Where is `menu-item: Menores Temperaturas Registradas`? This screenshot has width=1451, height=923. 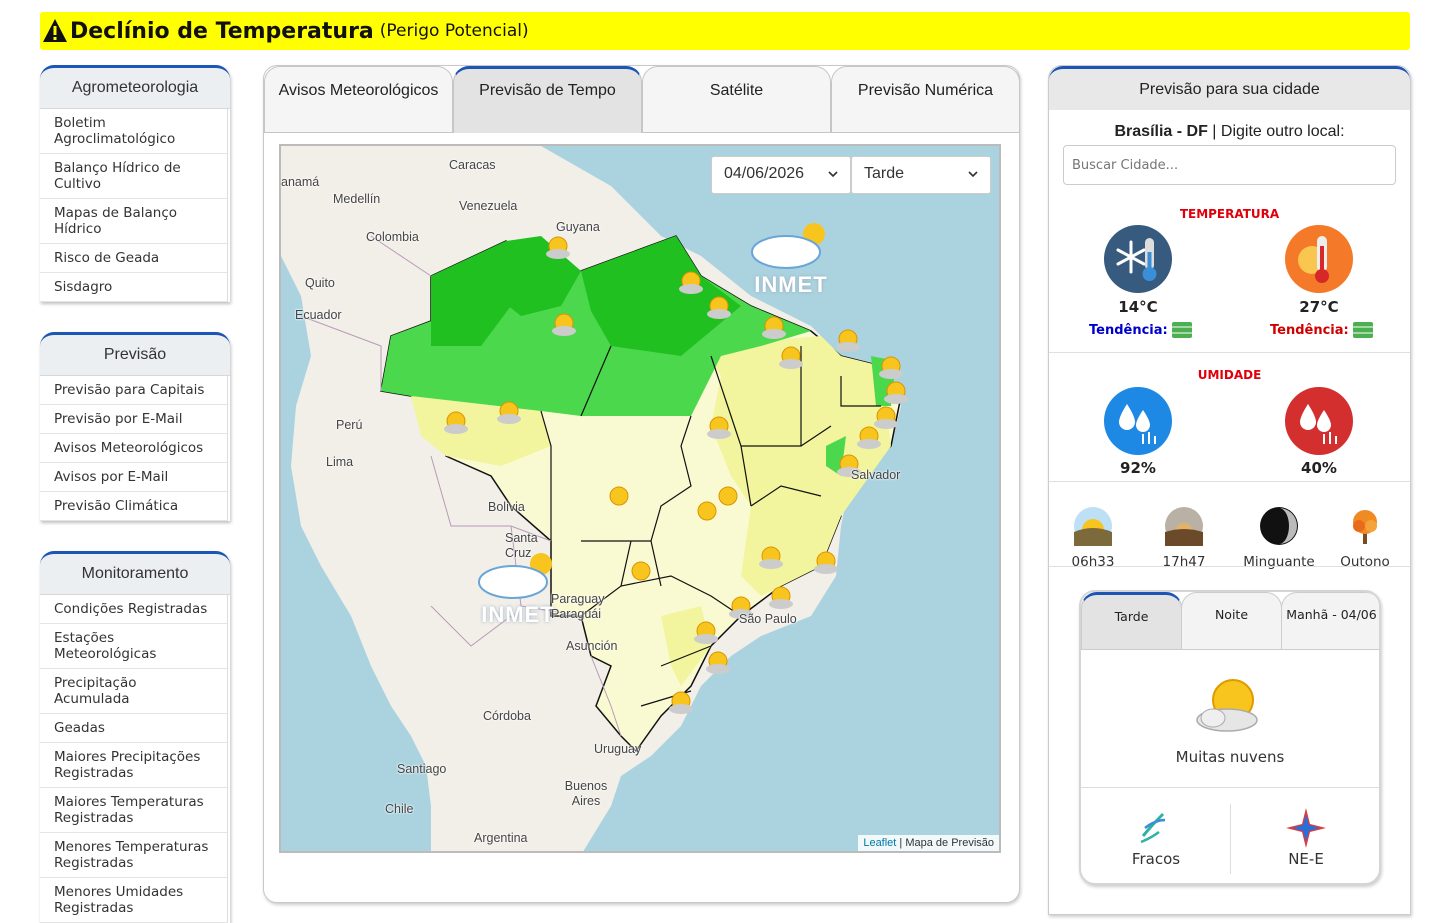 menu-item: Menores Temperaturas Registradas is located at coordinates (134, 855).